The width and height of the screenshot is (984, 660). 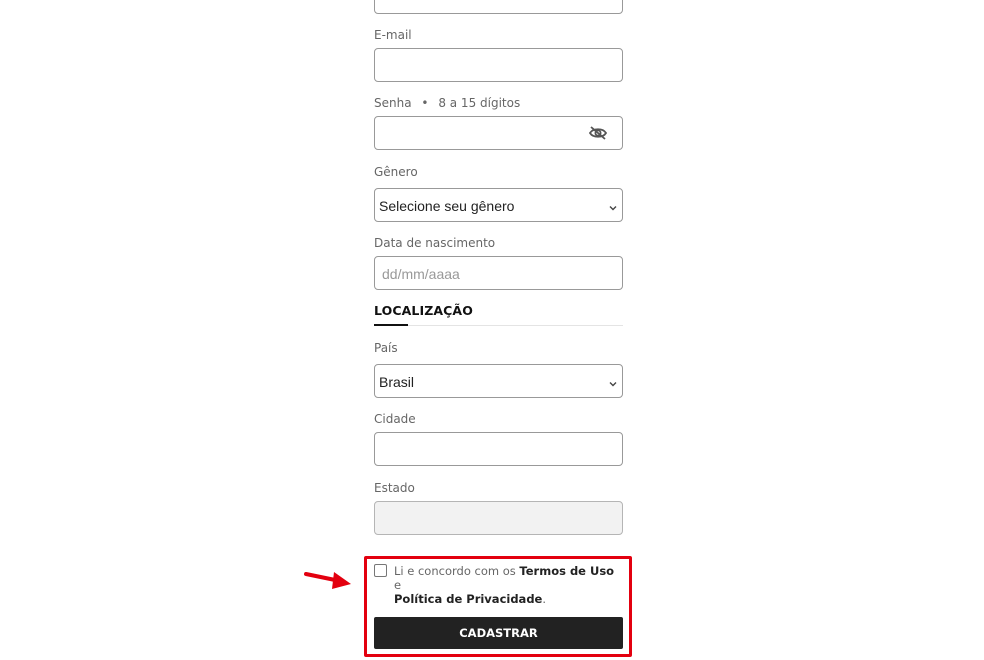 I want to click on section-divider, so click(x=498, y=325).